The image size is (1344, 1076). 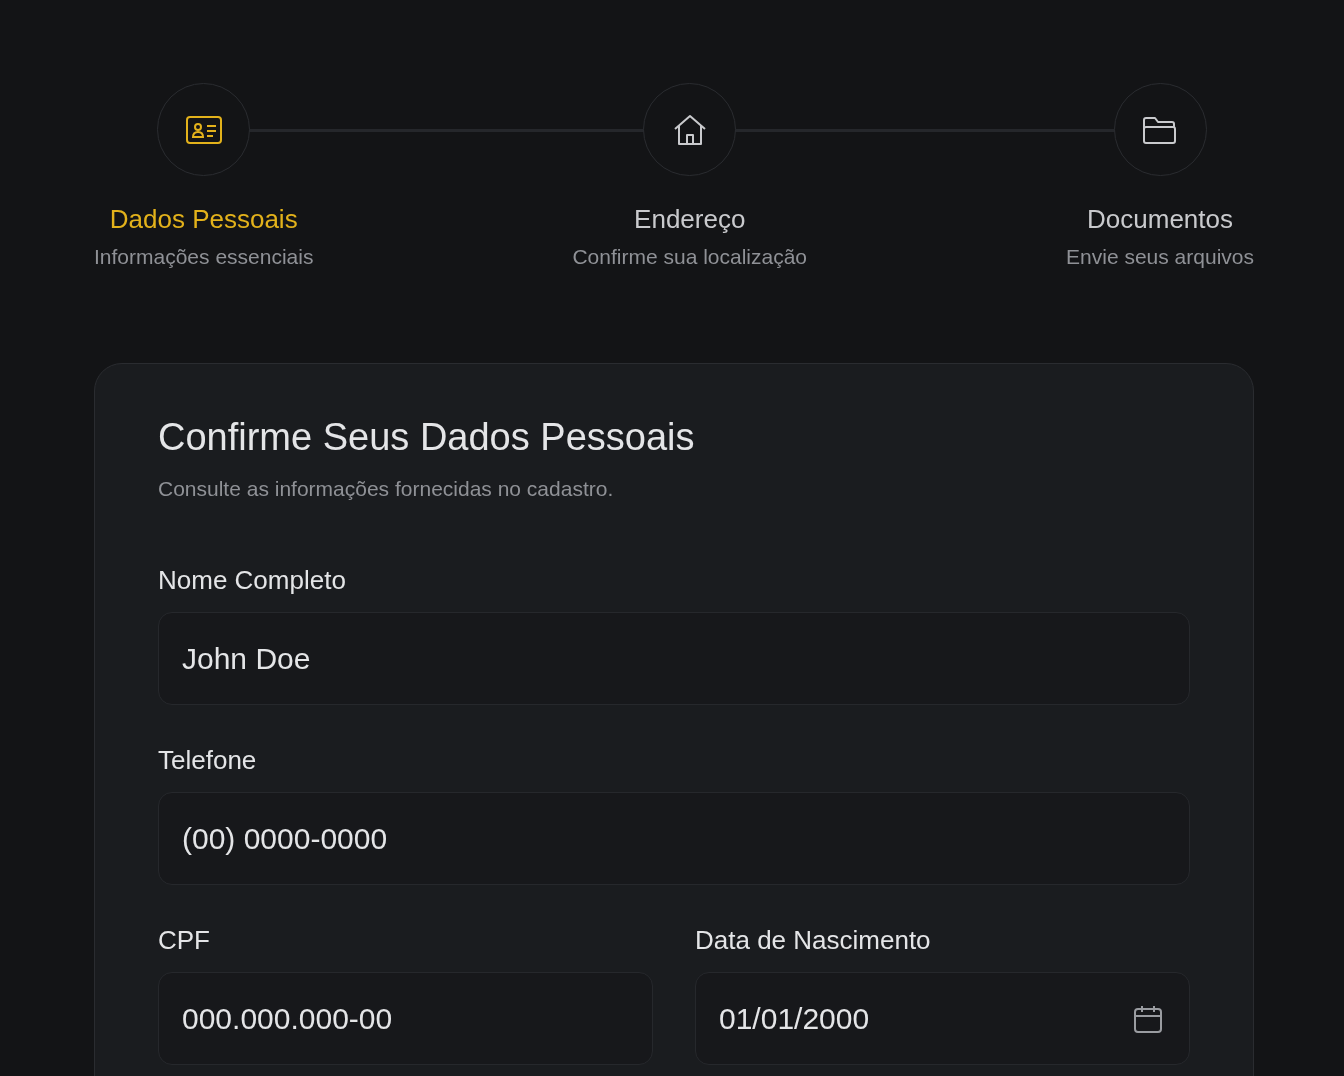 What do you see at coordinates (674, 658) in the screenshot?
I see `input-field: John Doe` at bounding box center [674, 658].